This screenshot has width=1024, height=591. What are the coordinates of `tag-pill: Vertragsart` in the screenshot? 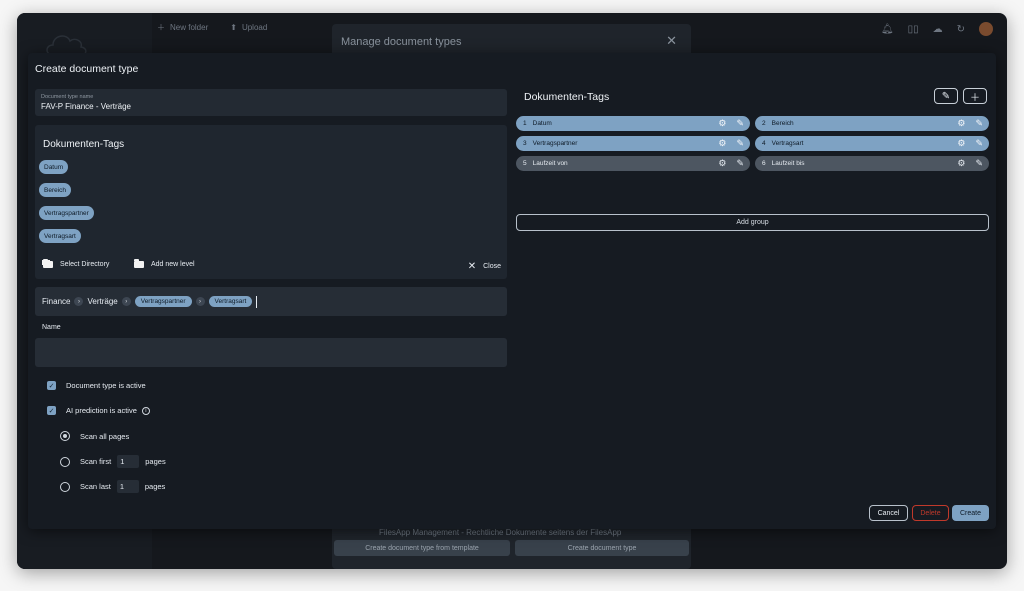 It's located at (60, 236).